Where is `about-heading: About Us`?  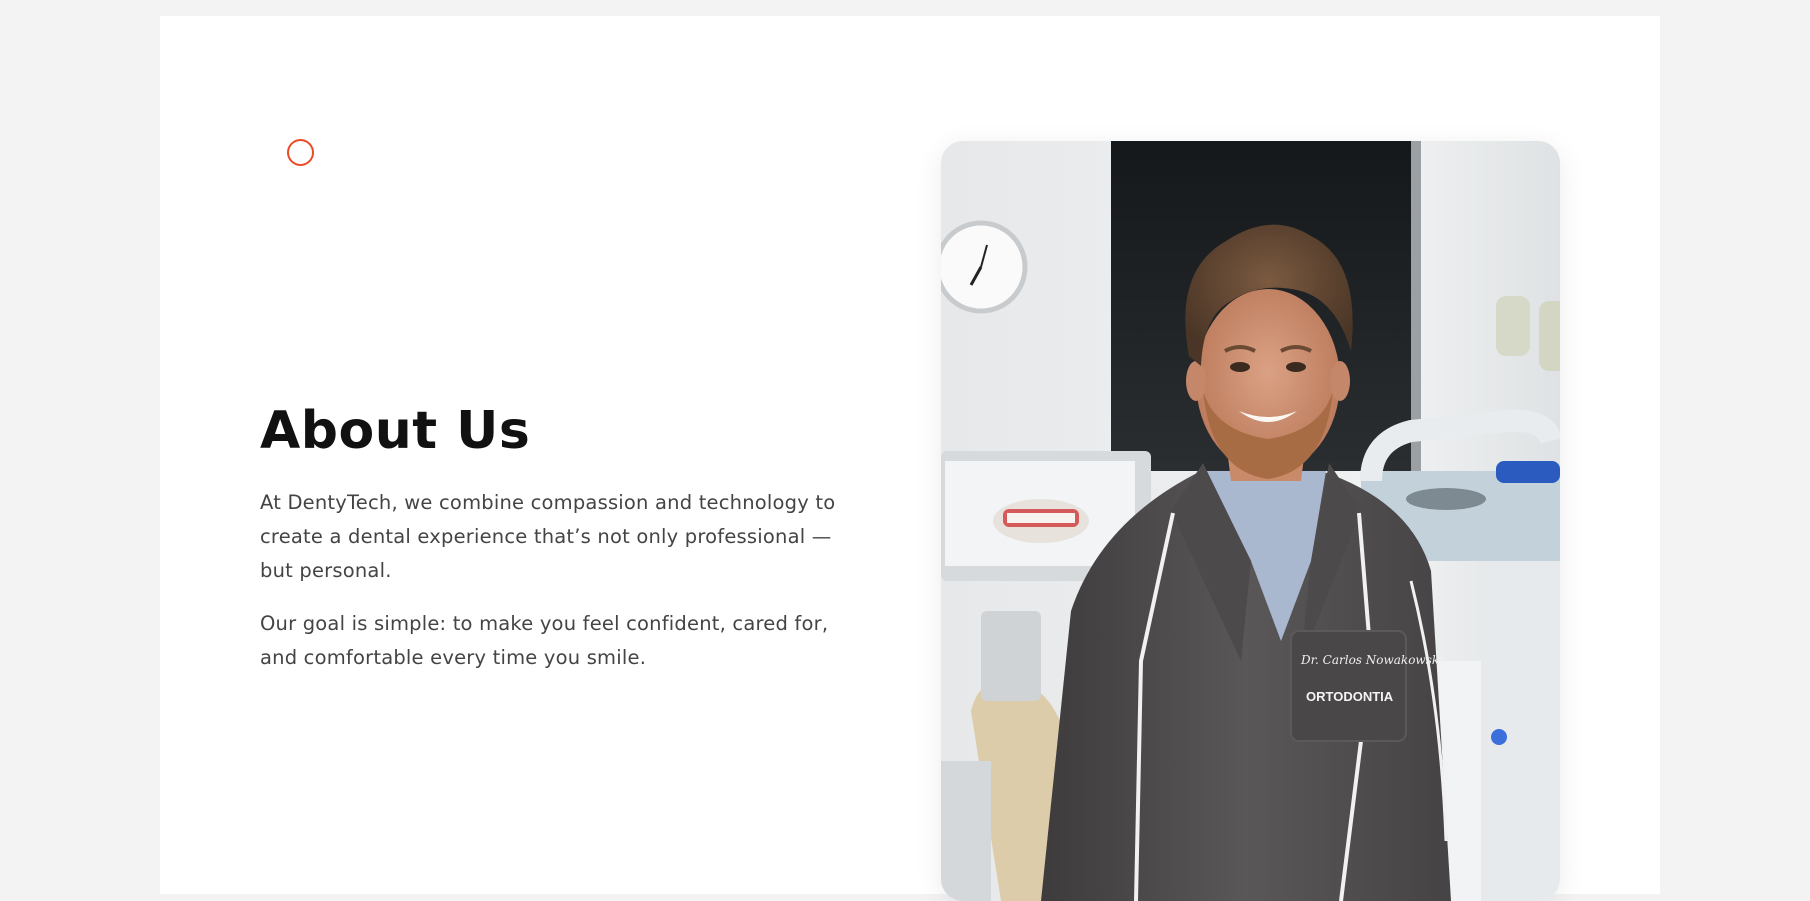
about-heading: About Us is located at coordinates (395, 431).